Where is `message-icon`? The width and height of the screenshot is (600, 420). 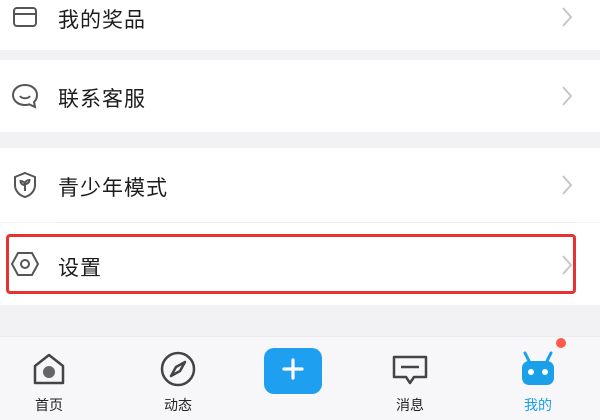 message-icon is located at coordinates (410, 369).